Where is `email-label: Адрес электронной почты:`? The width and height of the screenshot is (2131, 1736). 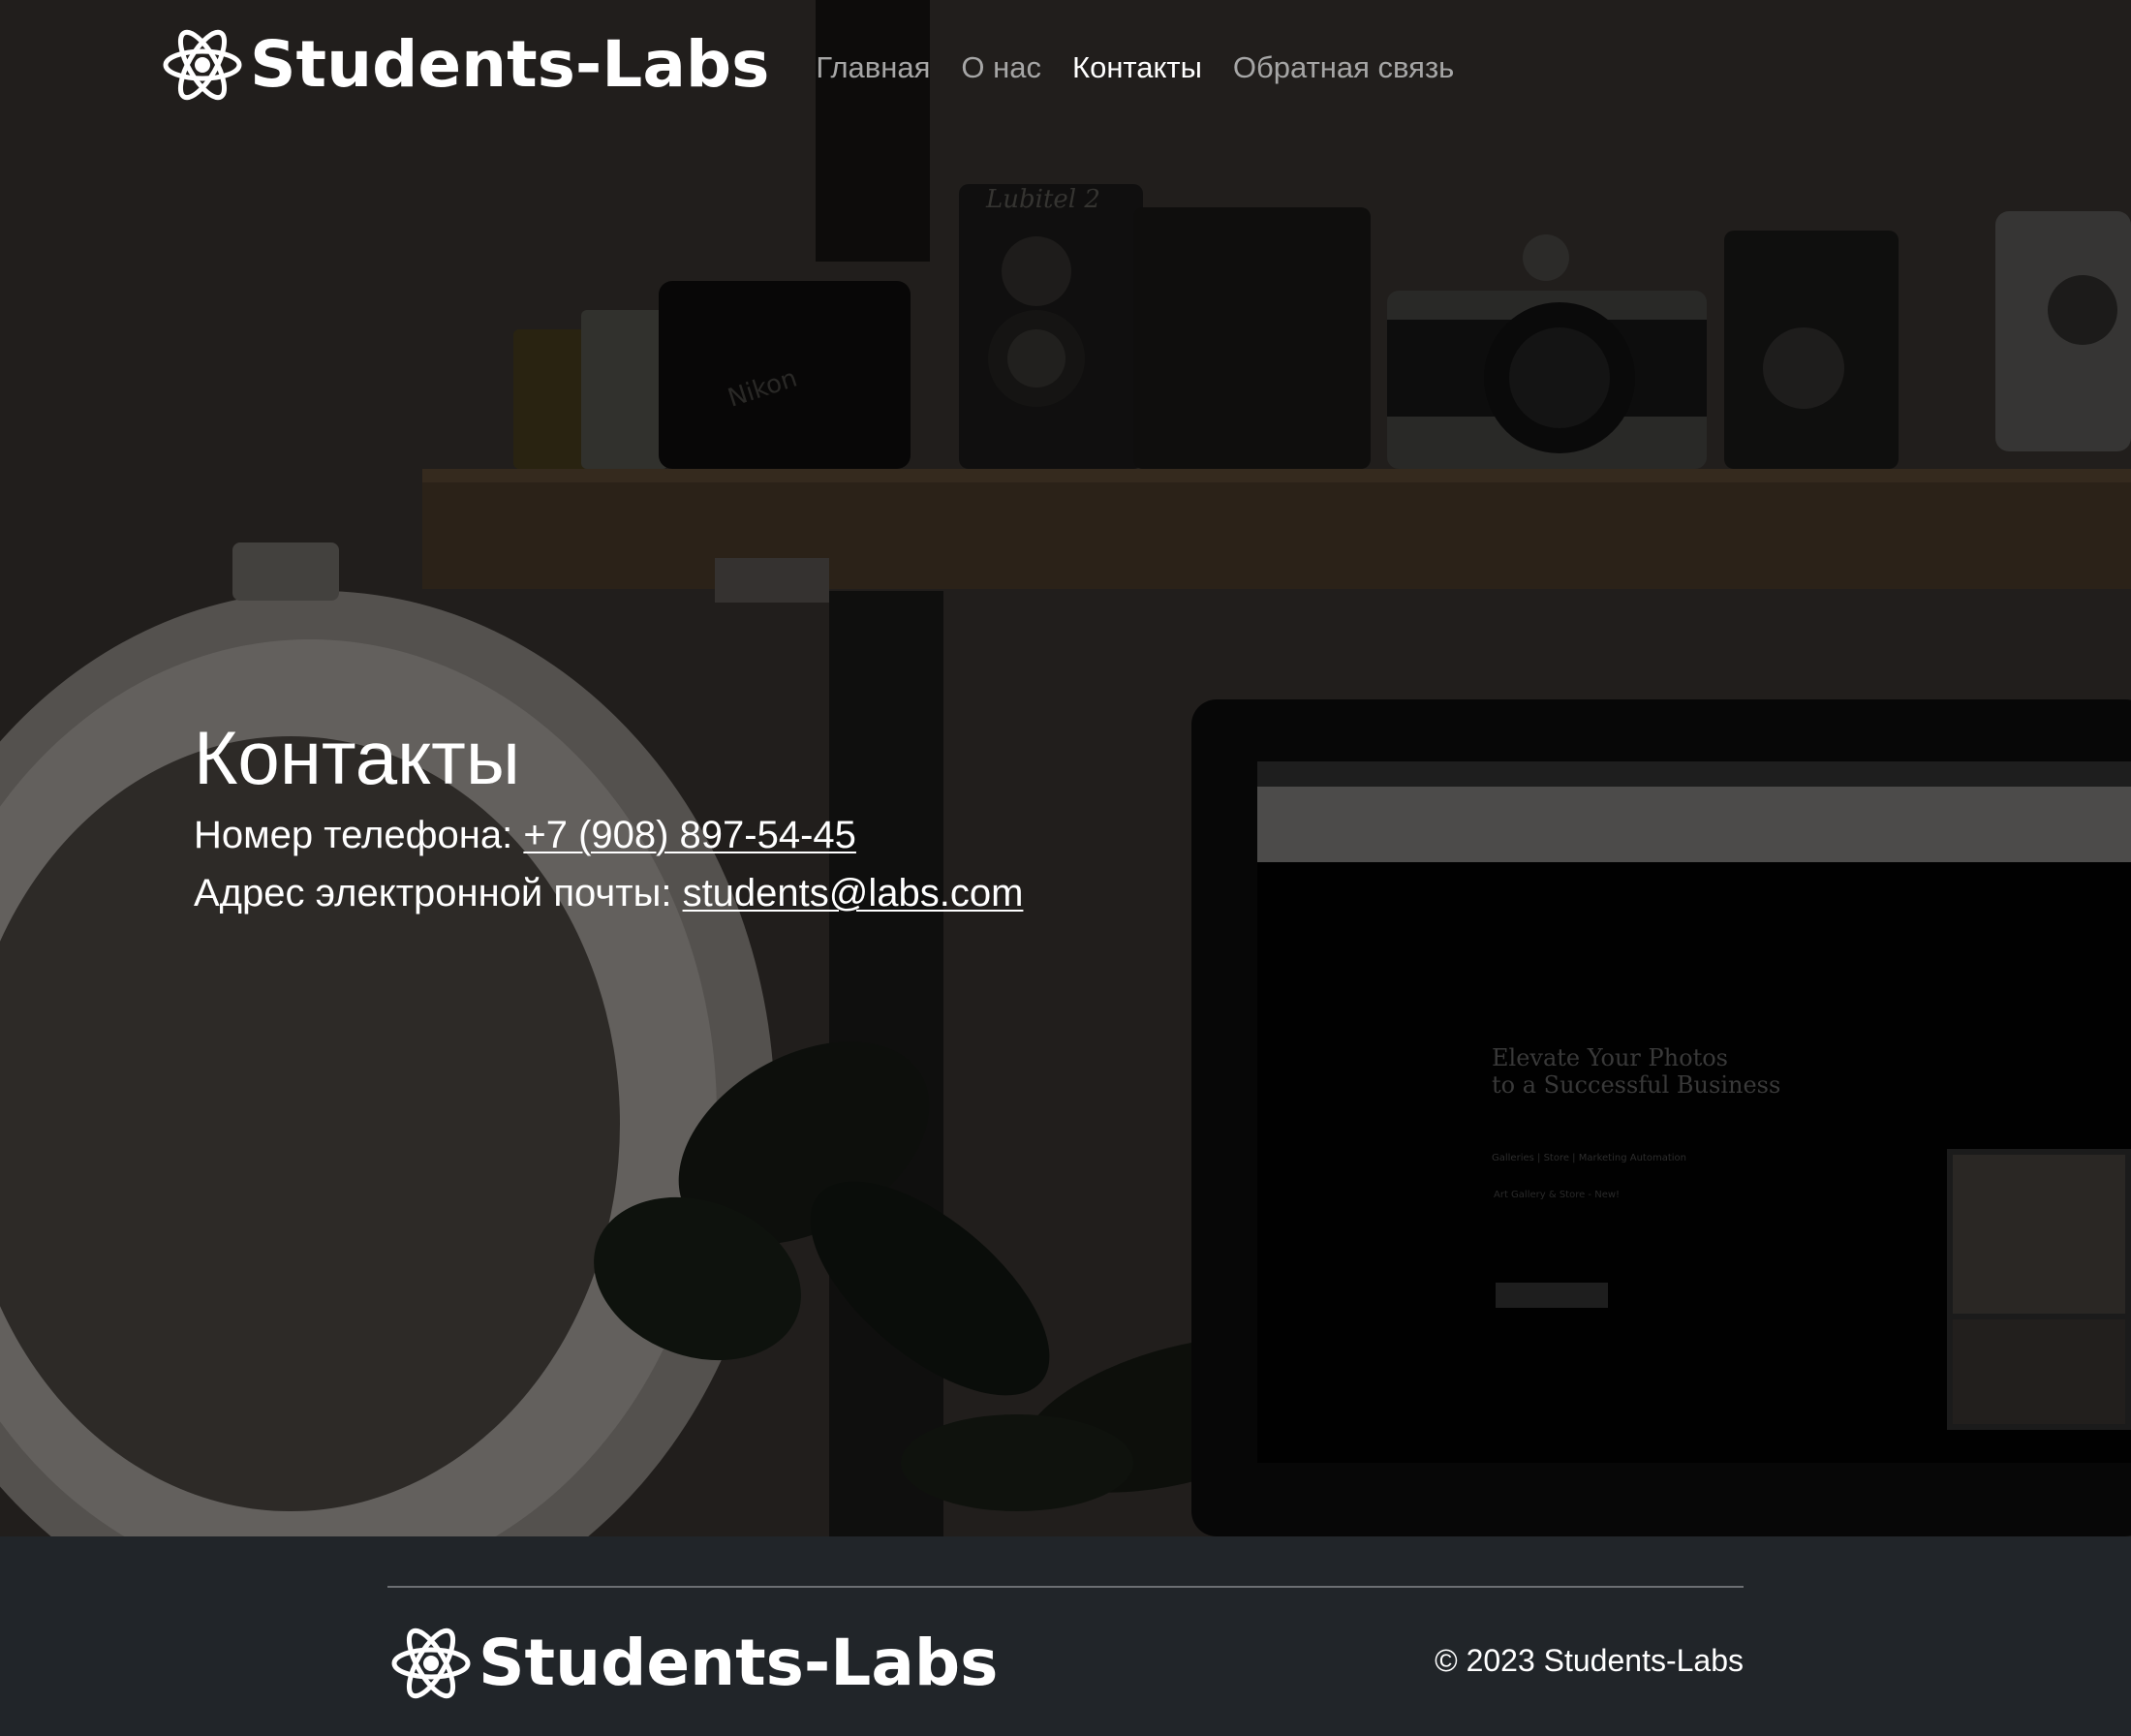 email-label: Адрес электронной почты: is located at coordinates (438, 892).